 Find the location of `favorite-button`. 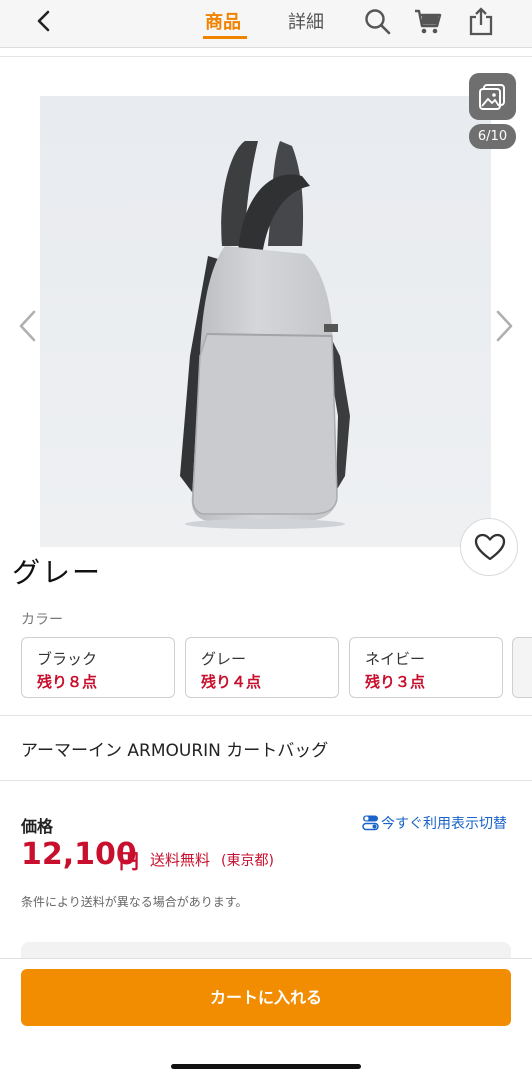

favorite-button is located at coordinates (489, 547).